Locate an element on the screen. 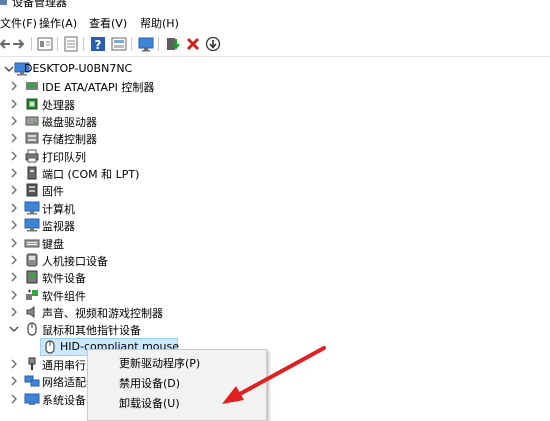 This screenshot has width=550, height=421. tree-item-label: 计算机 is located at coordinates (58, 209).